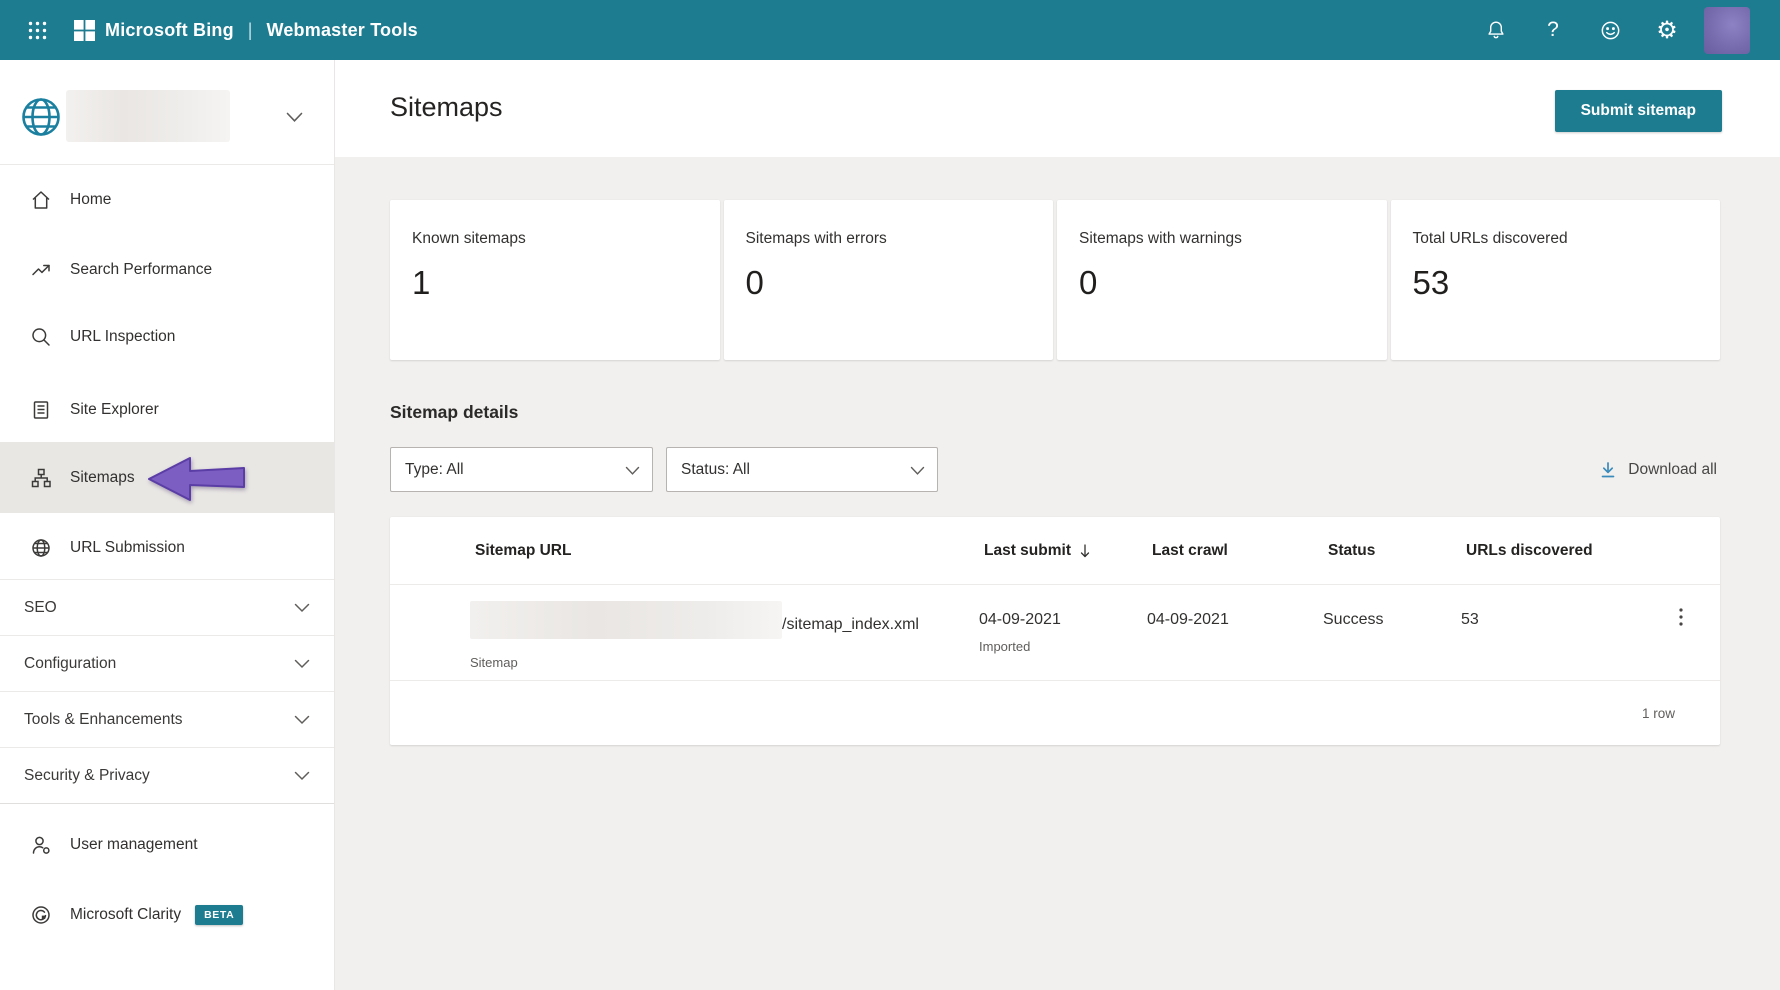 This screenshot has height=990, width=1780. Describe the element at coordinates (1188, 619) in the screenshot. I see `cell-last-crawl: 04-09-2021` at that location.